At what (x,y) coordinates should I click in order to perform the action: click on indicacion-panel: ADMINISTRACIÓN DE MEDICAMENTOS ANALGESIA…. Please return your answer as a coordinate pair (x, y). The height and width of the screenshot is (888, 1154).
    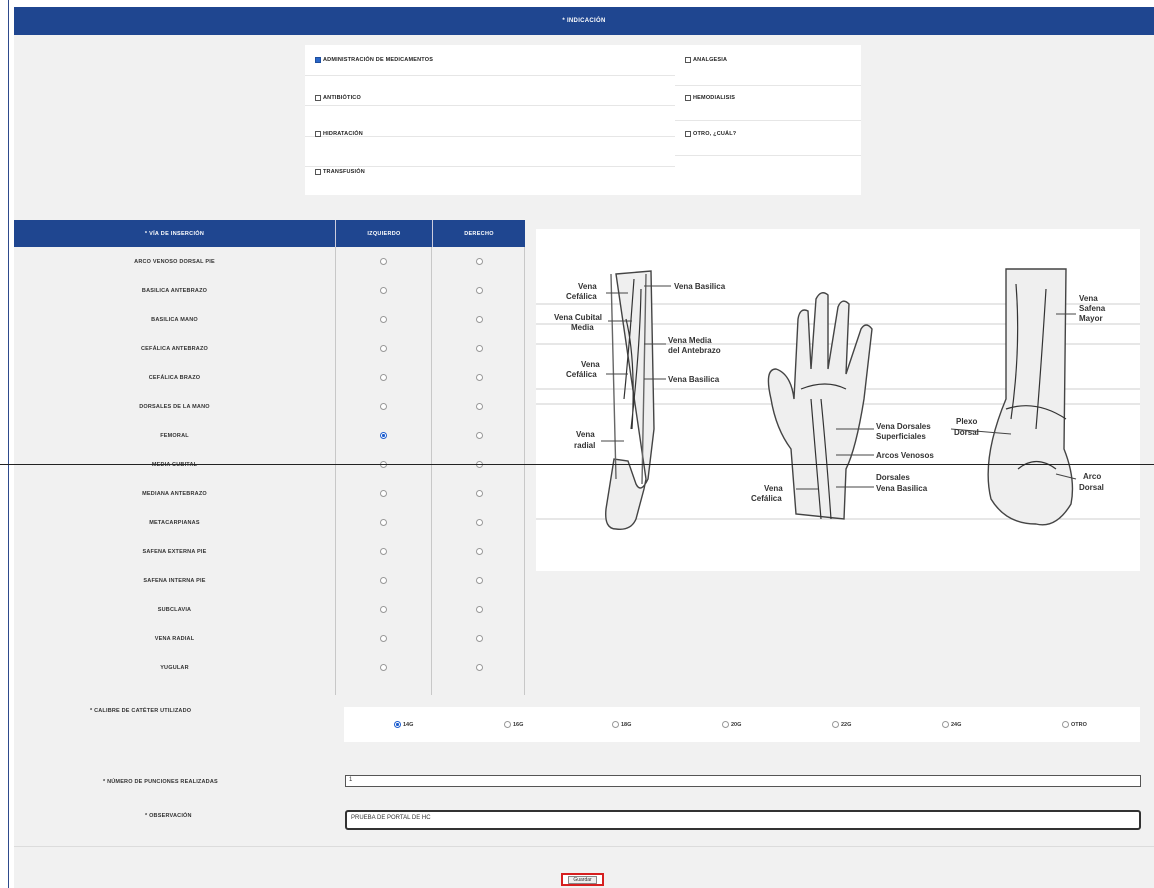
    Looking at the image, I should click on (583, 120).